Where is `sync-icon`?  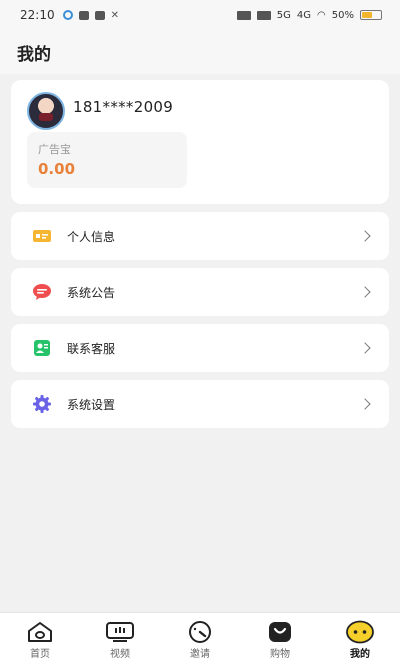 sync-icon is located at coordinates (67, 15).